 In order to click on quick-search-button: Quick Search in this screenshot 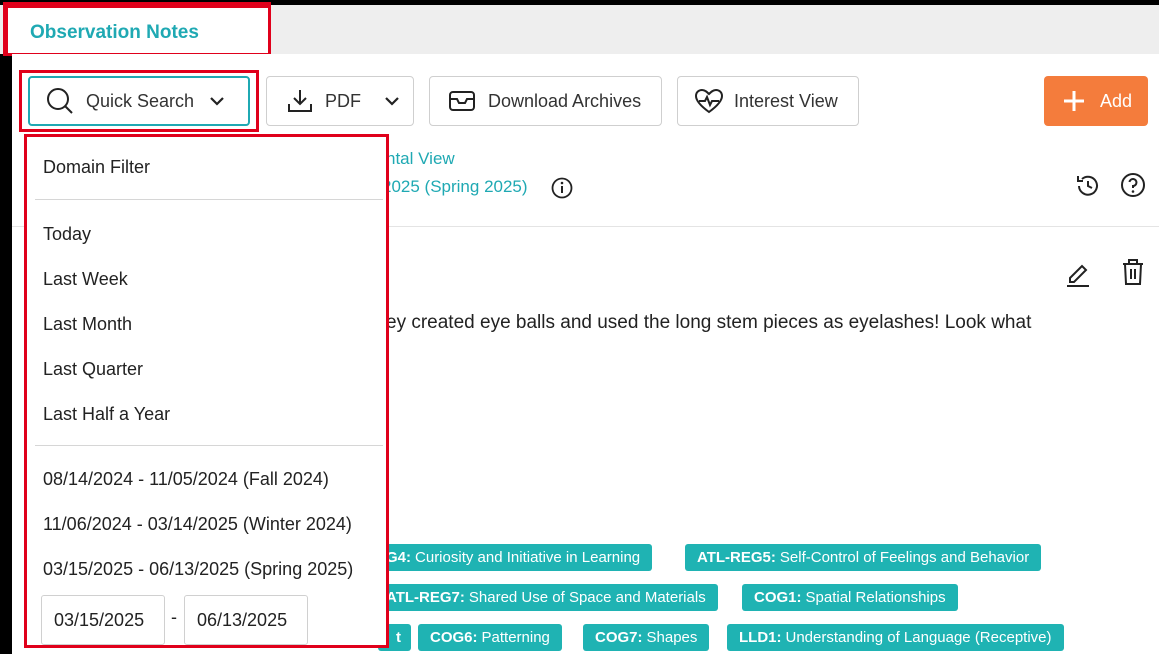, I will do `click(139, 101)`.